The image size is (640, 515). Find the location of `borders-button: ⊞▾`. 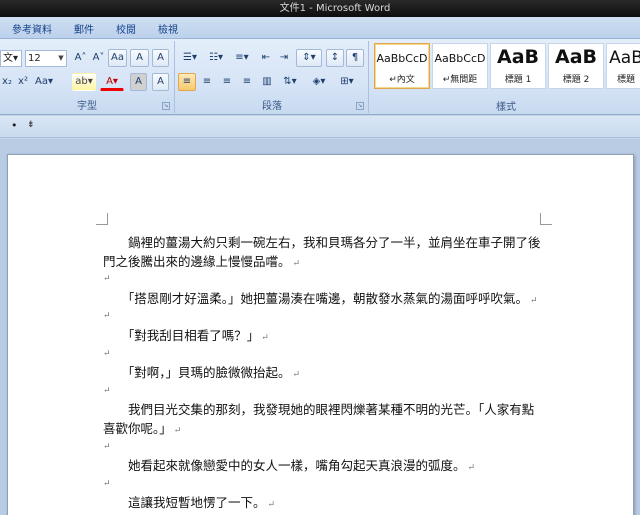

borders-button: ⊞▾ is located at coordinates (347, 82).